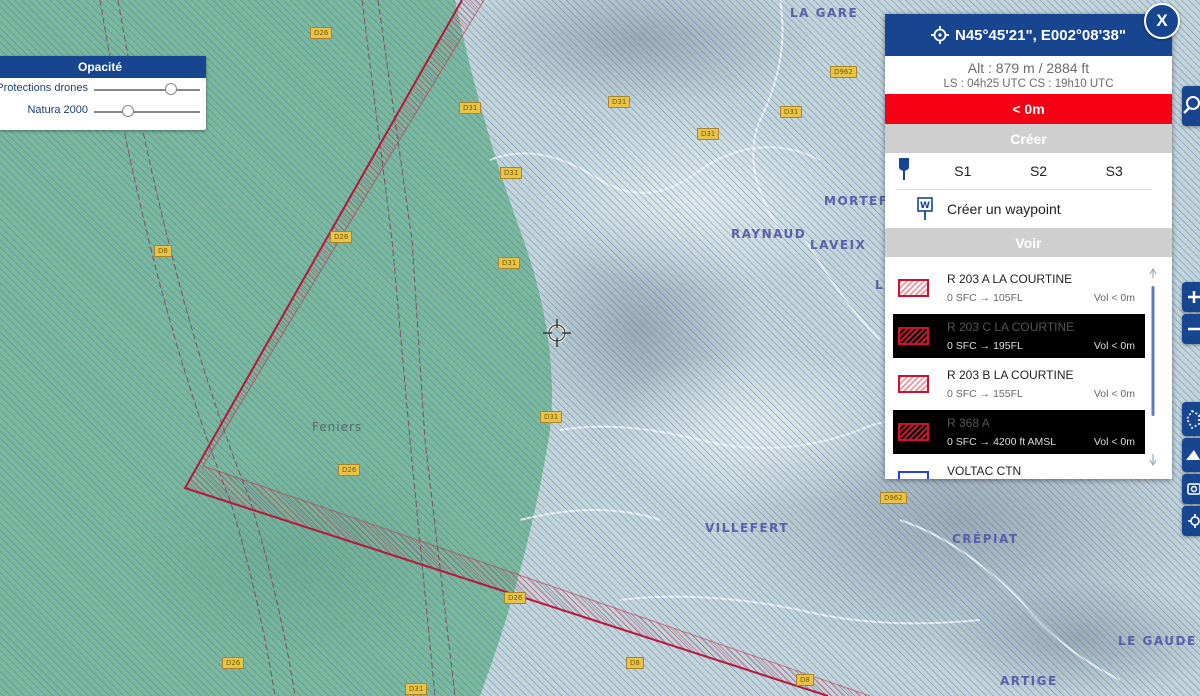 The width and height of the screenshot is (1200, 696). I want to click on zone-range: 0 SFC → 155FL, so click(985, 394).